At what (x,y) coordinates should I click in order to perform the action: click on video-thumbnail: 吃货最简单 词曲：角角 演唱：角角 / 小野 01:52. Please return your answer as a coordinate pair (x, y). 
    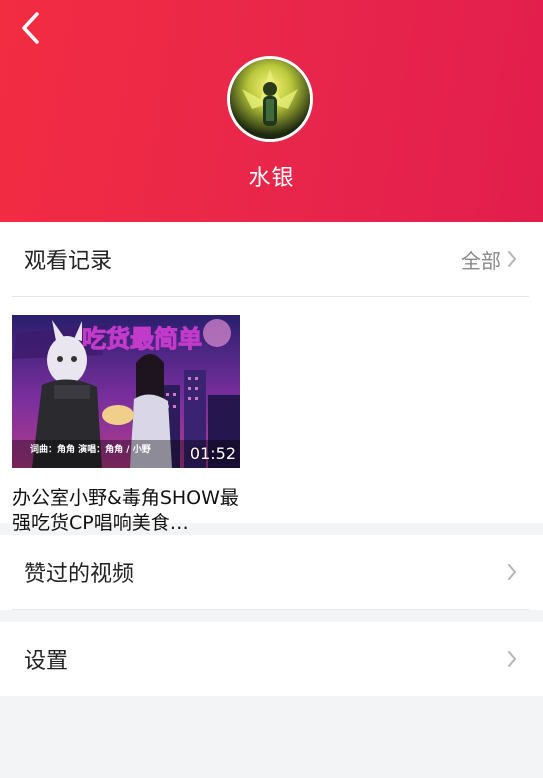
    Looking at the image, I should click on (126, 391).